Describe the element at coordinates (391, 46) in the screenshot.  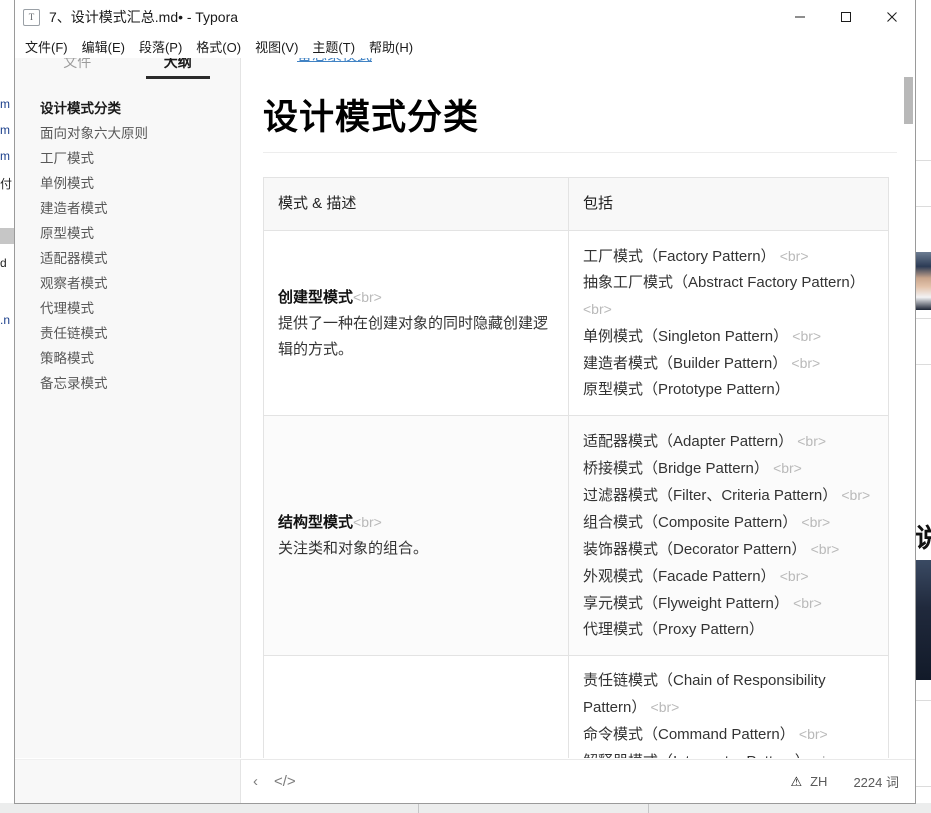
I see `menu-help: 帮助(H)` at that location.